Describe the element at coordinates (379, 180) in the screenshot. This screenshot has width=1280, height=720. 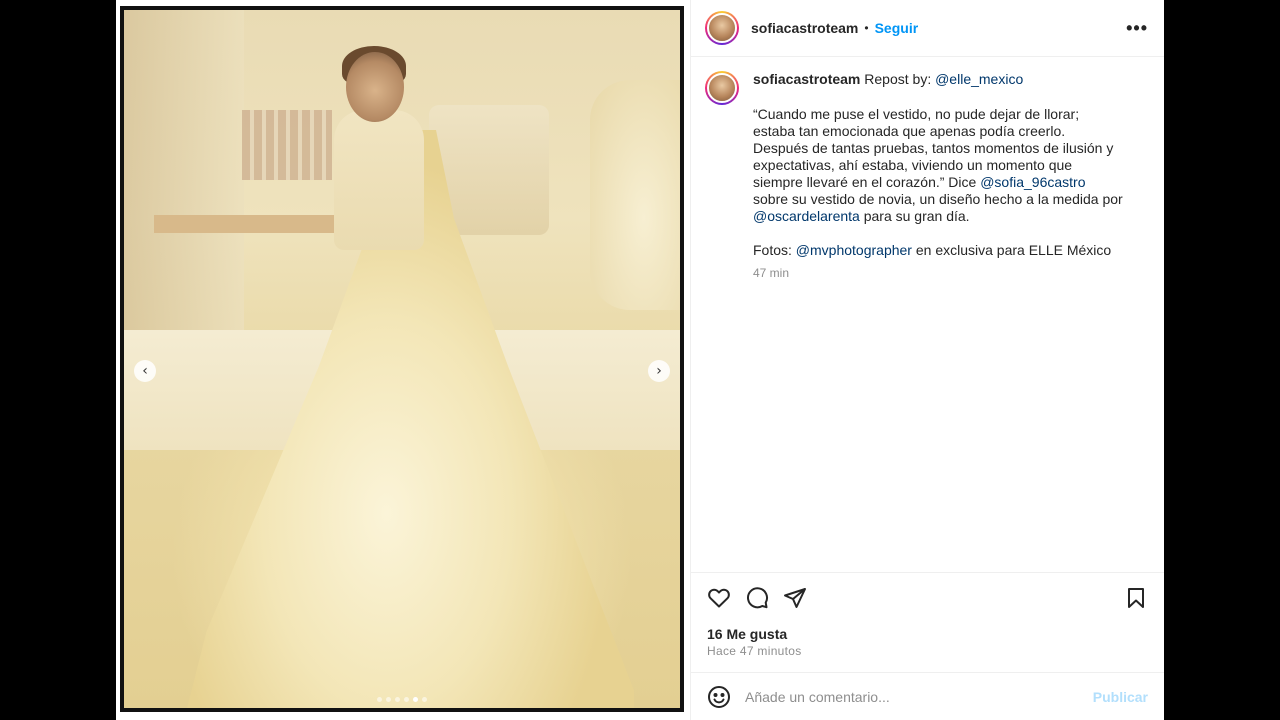
I see `photo-bride-torso` at that location.